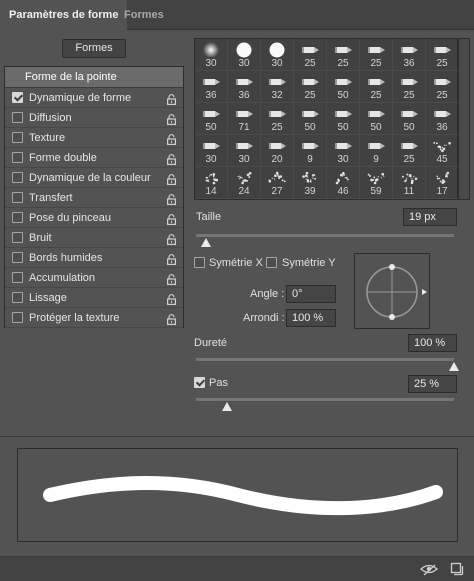  I want to click on brush-tip-shape-item: Forme de la pointe, so click(94, 77).